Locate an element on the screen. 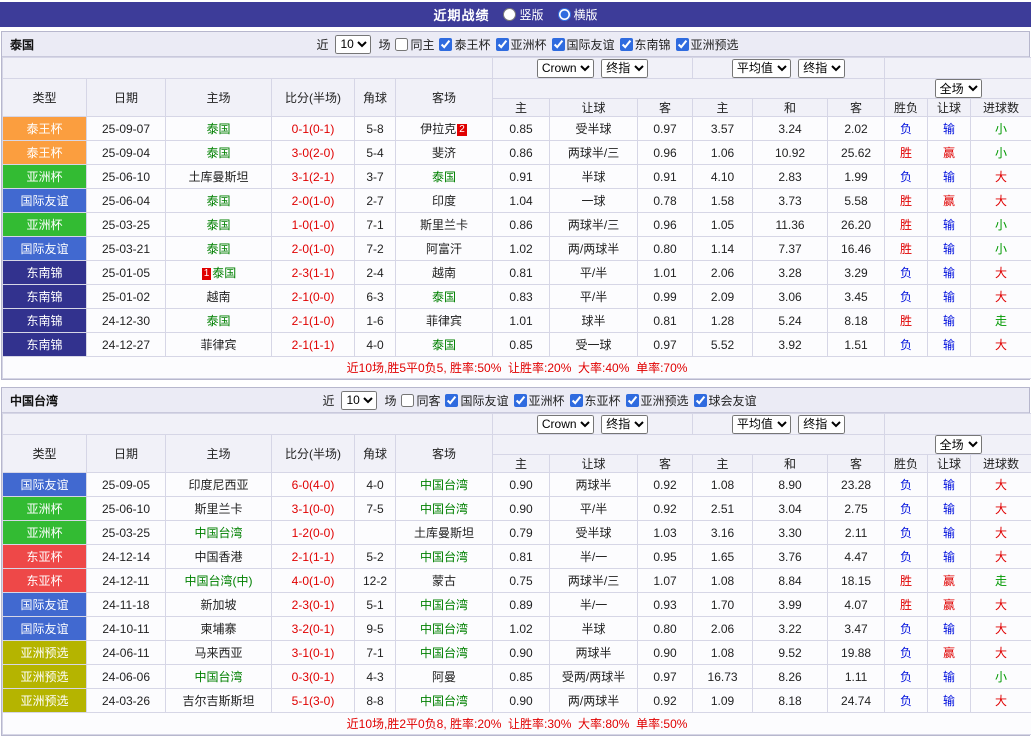  competition-type: 亚洲杯 is located at coordinates (45, 225).